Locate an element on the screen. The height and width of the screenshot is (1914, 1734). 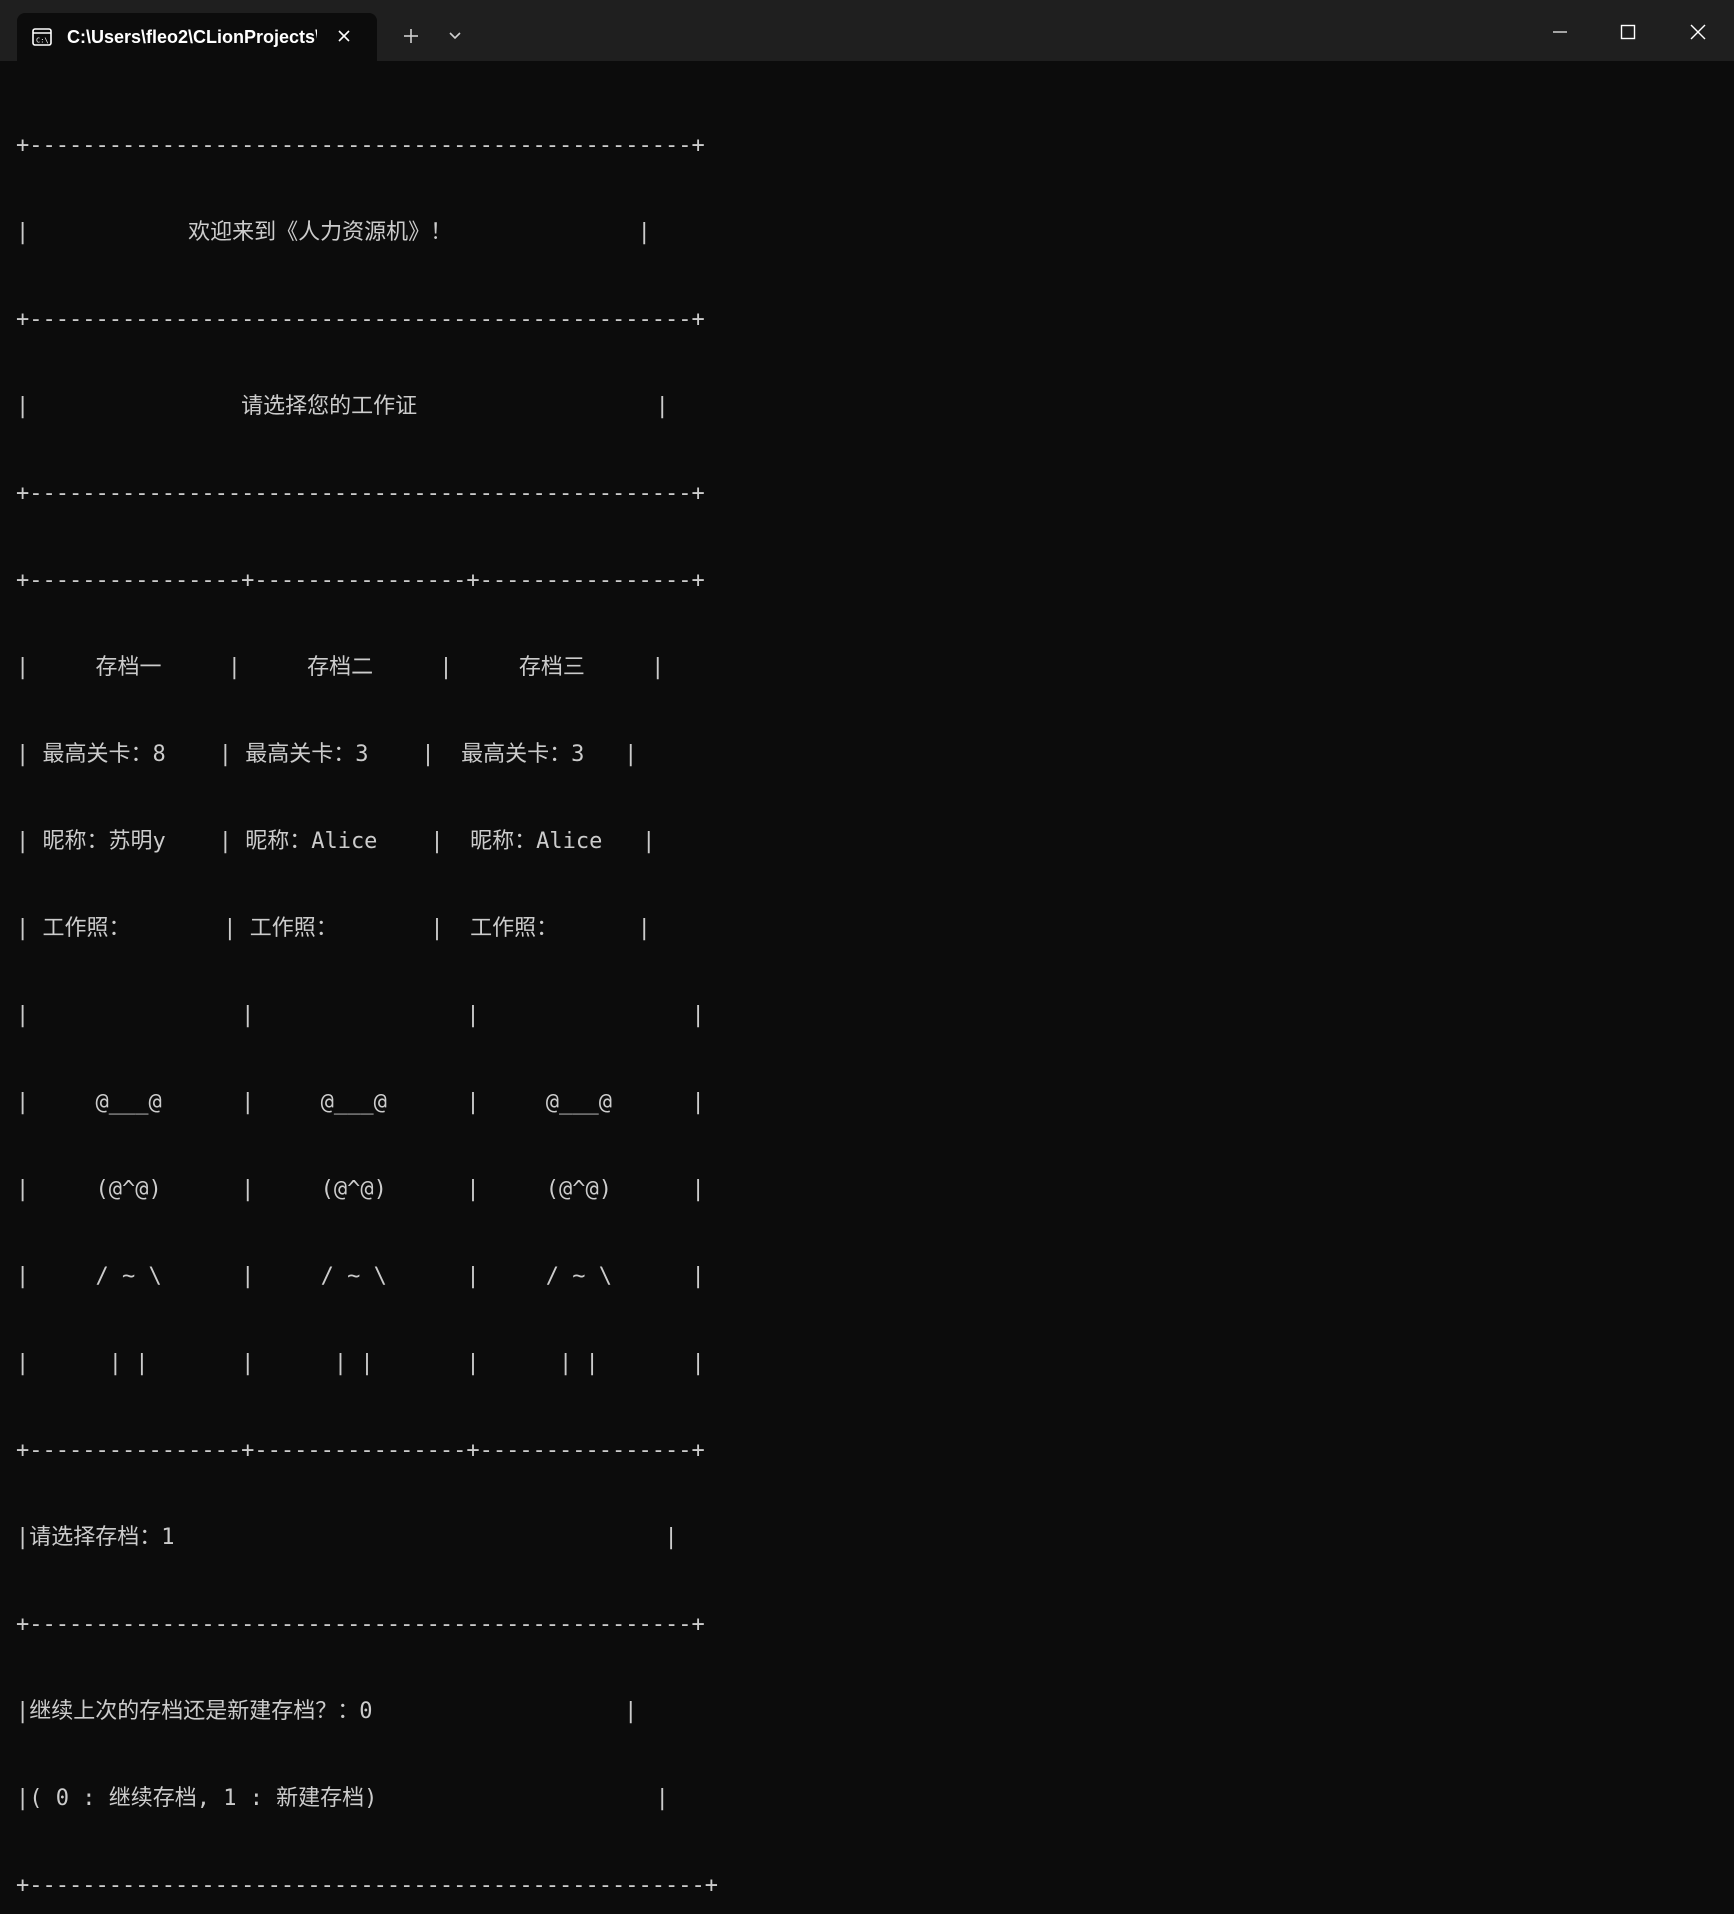
chevron-down-icon is located at coordinates (455, 36).